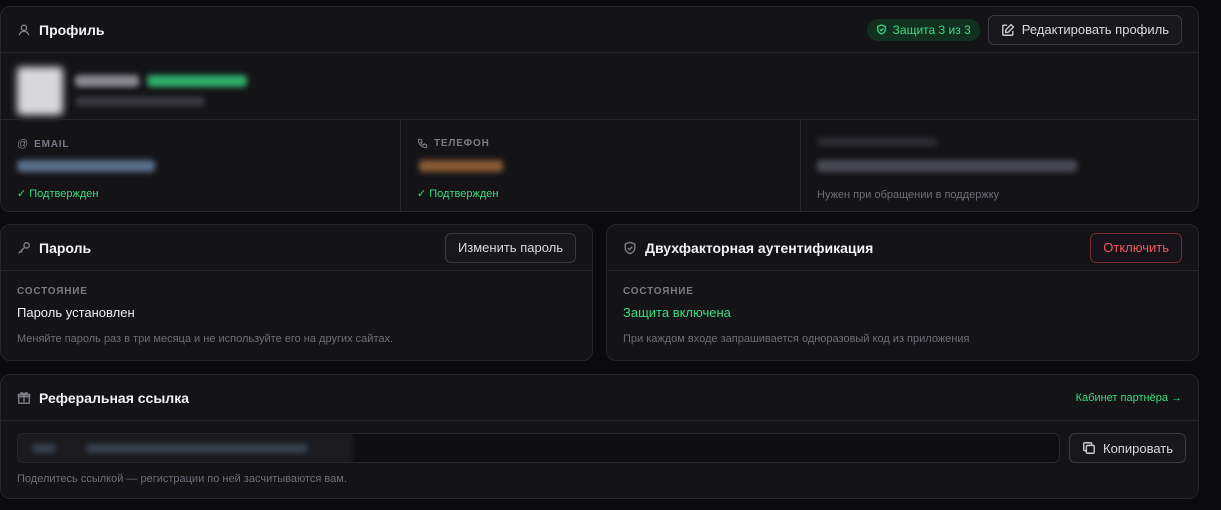 This screenshot has width=1221, height=510. I want to click on password-card-header: Пароль Изменить пароль, so click(296, 248).